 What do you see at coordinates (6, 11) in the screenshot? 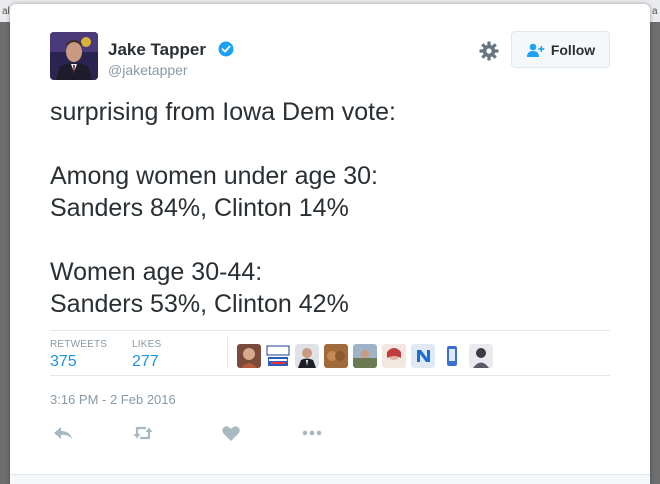
I see `background-text-fragment-left: al` at bounding box center [6, 11].